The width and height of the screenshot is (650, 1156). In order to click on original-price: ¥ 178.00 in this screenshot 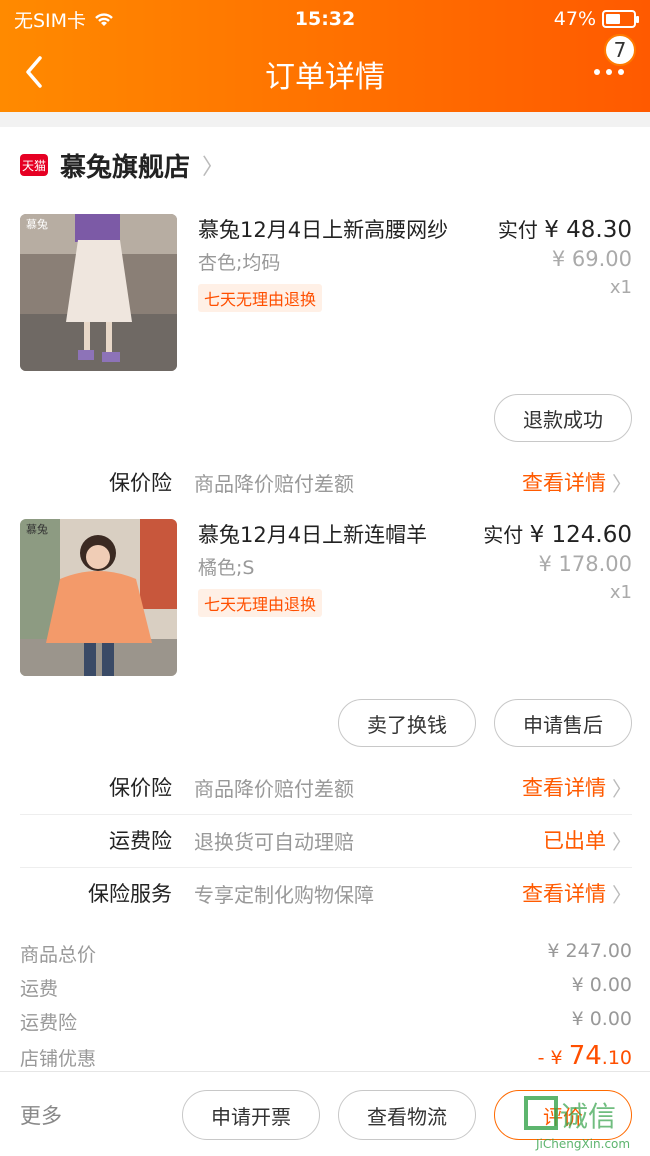, I will do `click(585, 564)`.